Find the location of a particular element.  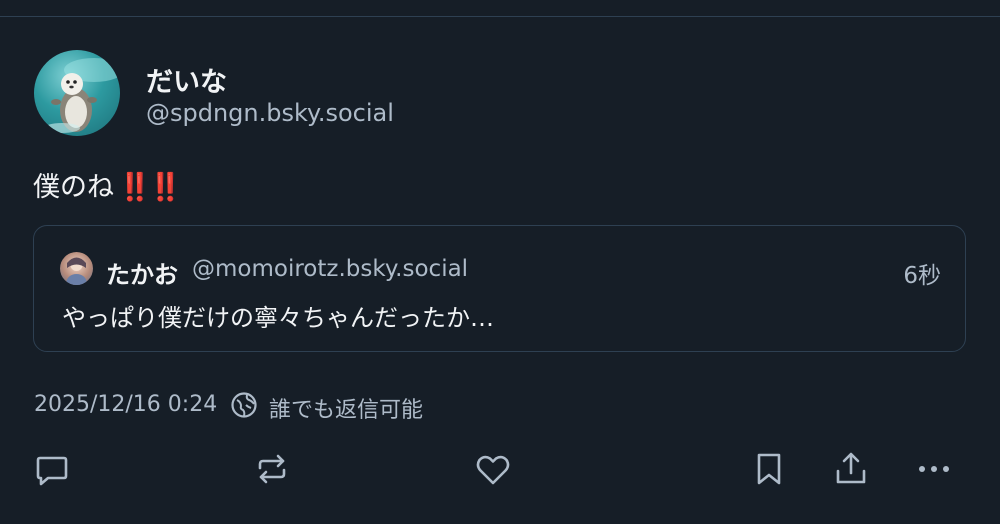

share-button is located at coordinates (851, 469).